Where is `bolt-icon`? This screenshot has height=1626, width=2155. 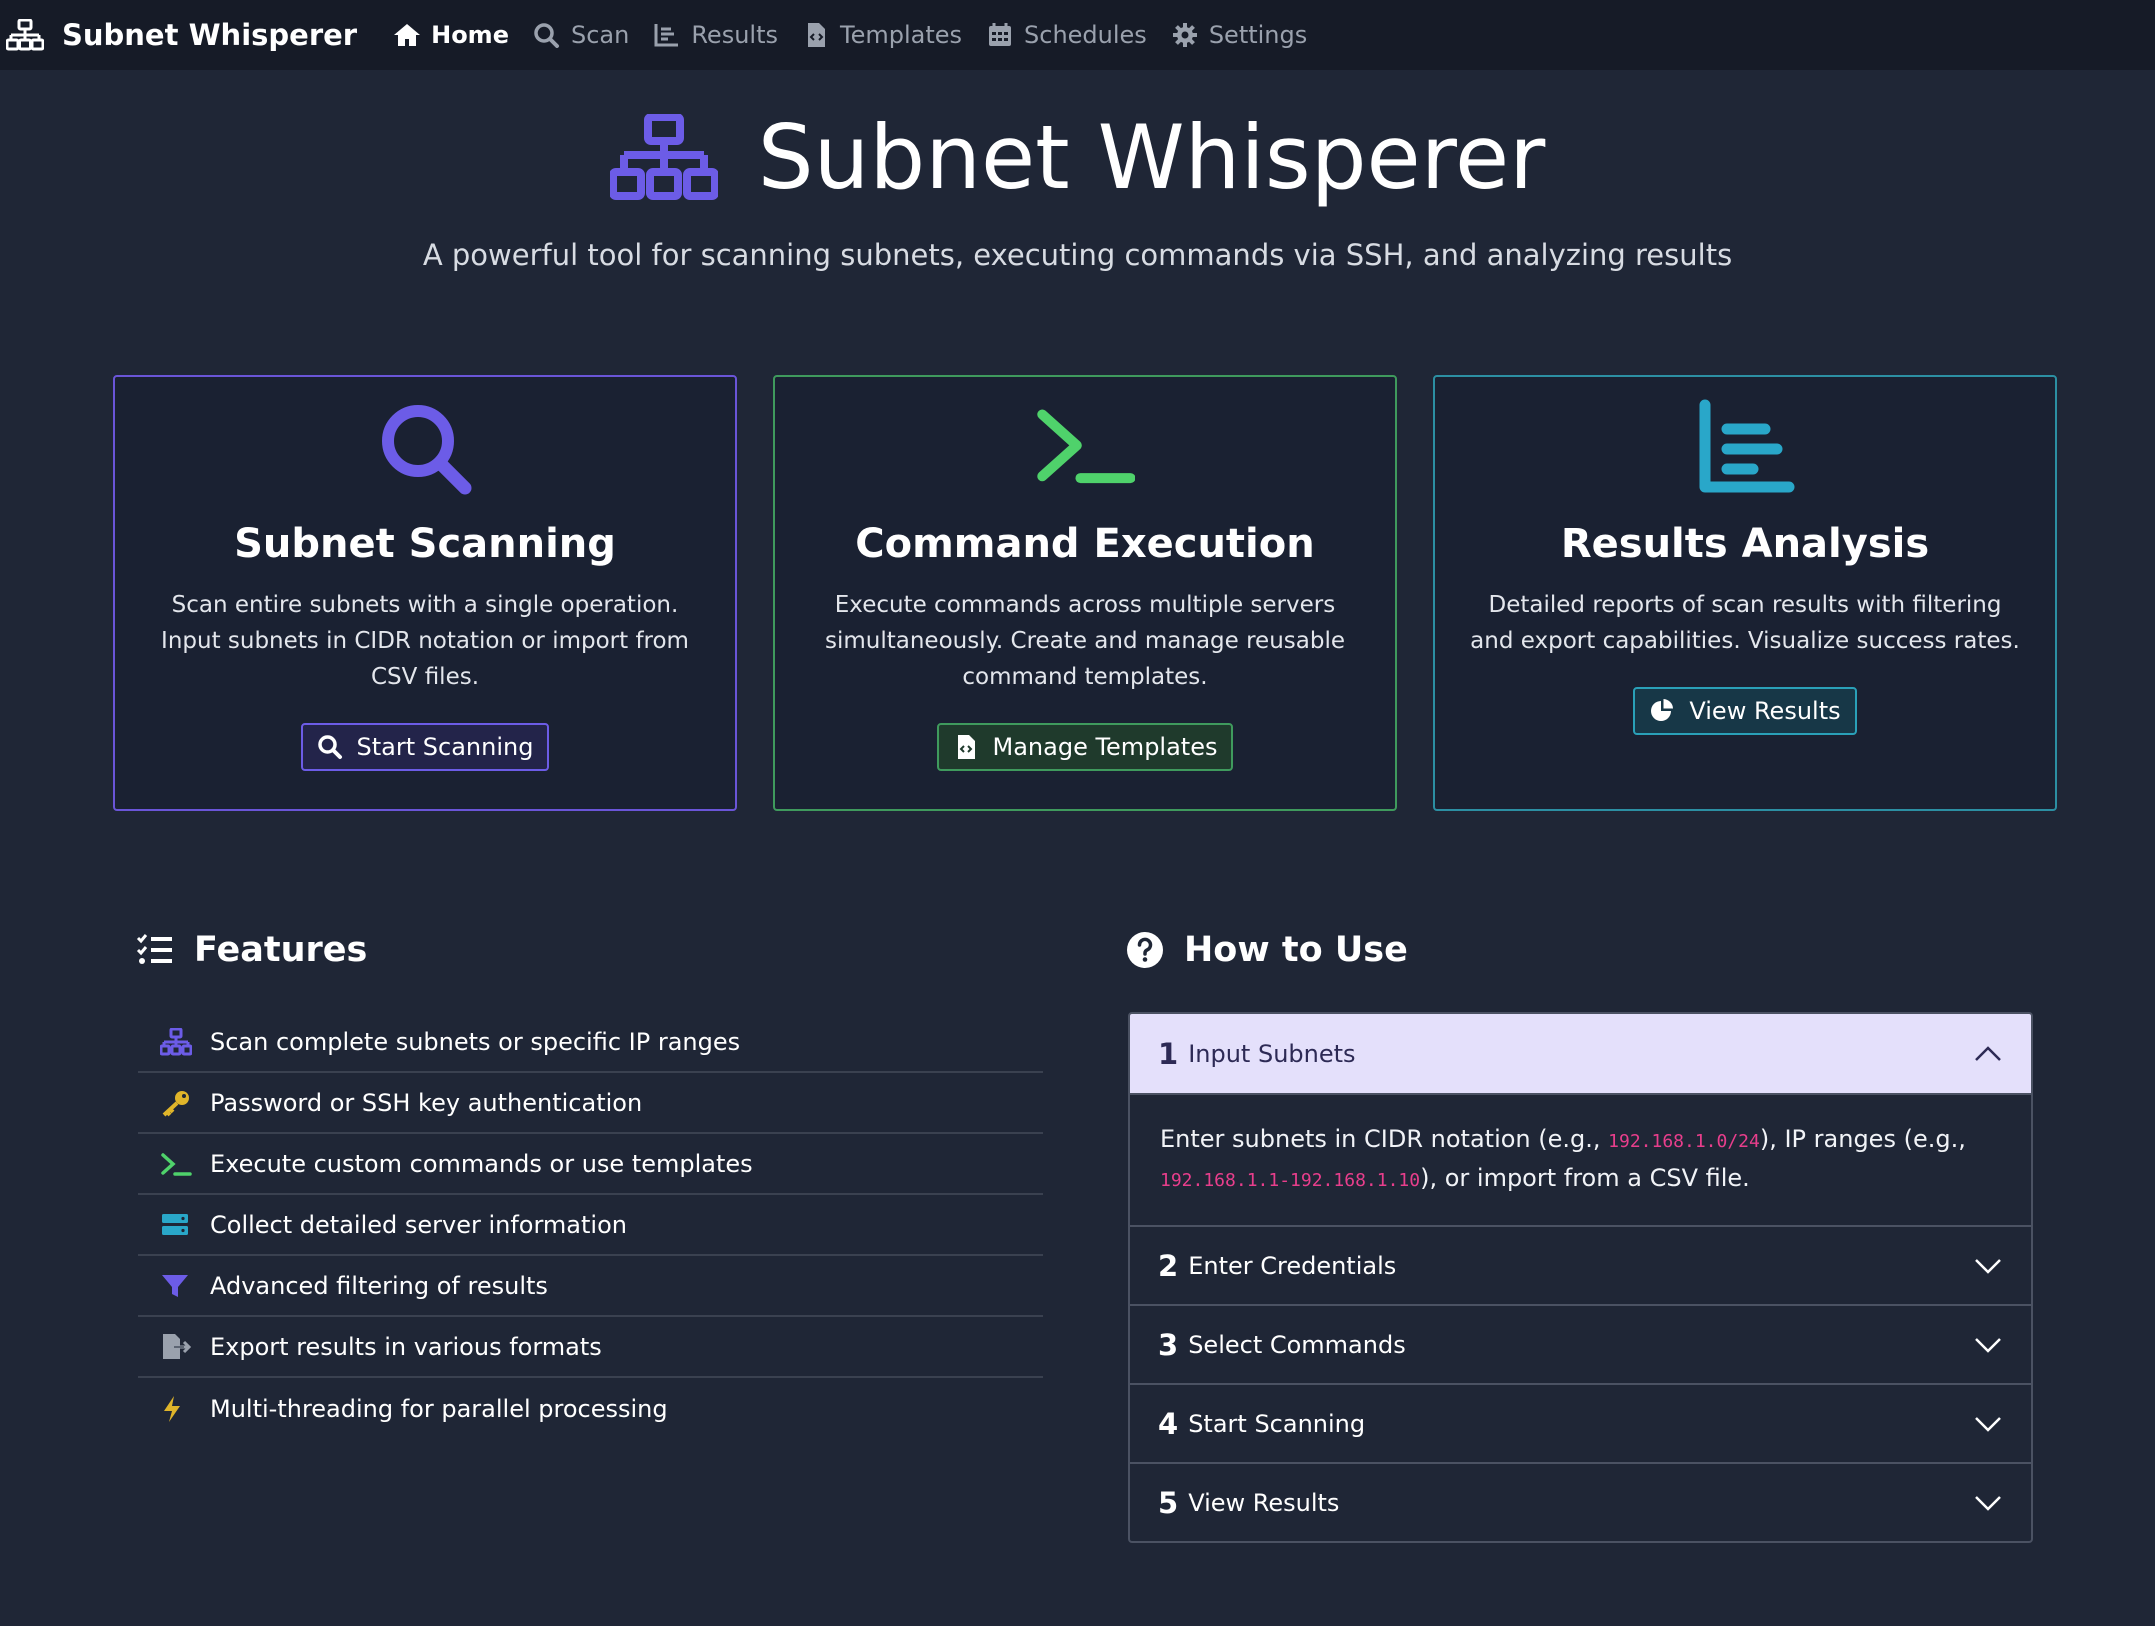
bolt-icon is located at coordinates (172, 1408).